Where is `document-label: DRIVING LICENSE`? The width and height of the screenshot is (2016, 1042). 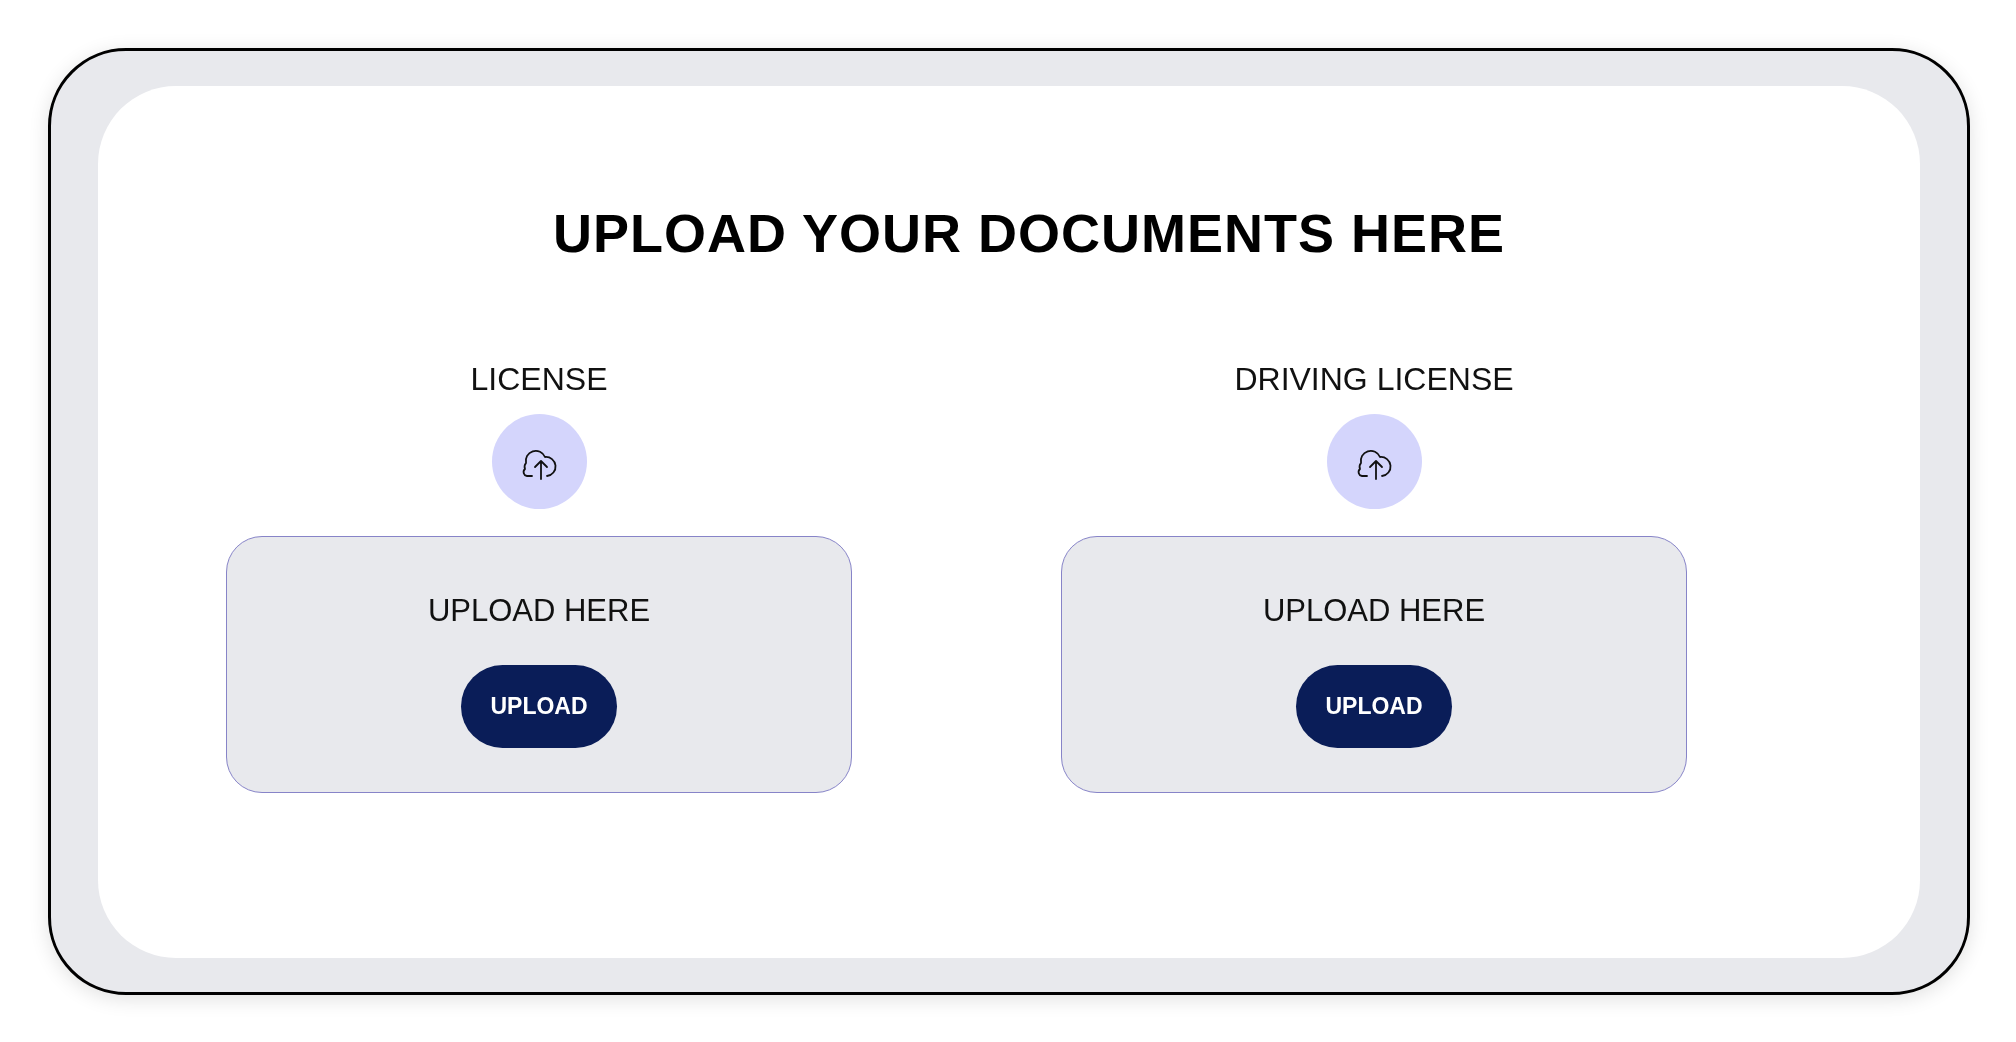
document-label: DRIVING LICENSE is located at coordinates (1374, 379).